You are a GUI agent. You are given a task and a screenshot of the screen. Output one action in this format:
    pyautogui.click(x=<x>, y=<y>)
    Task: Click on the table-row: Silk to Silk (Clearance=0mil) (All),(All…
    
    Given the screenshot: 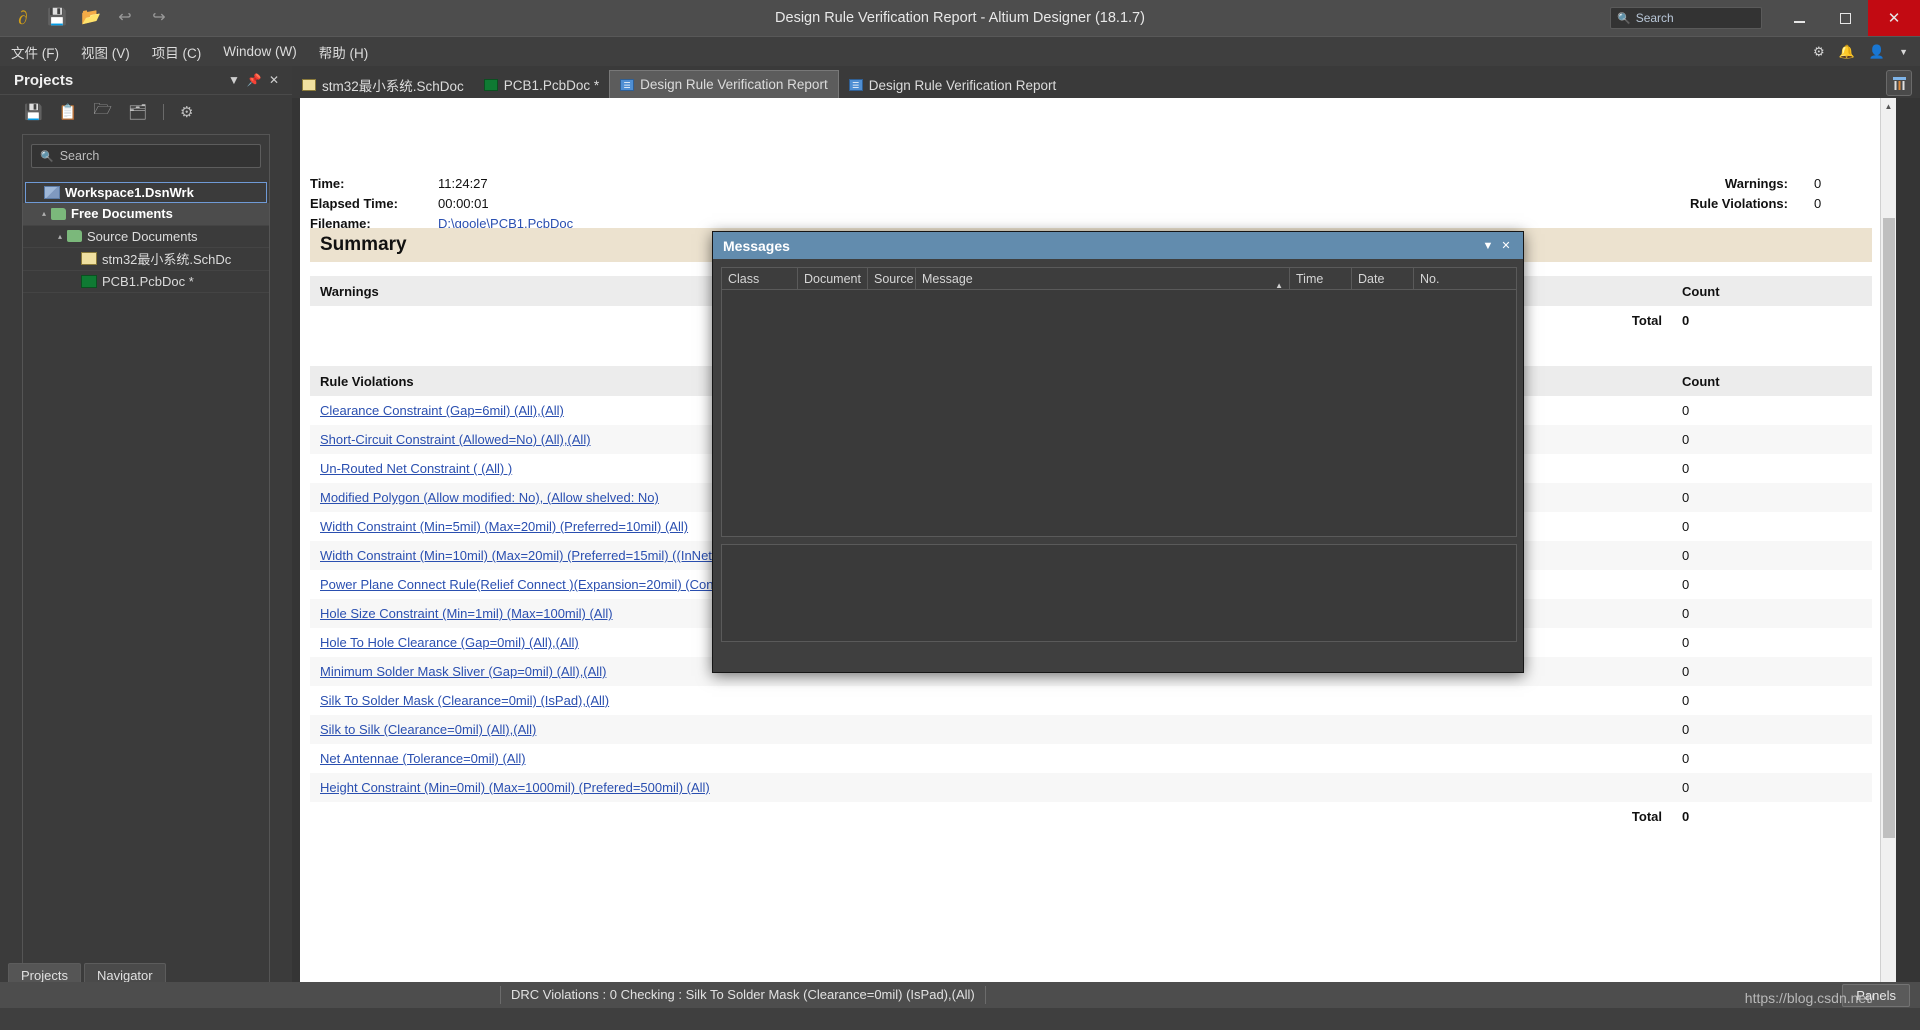 What is the action you would take?
    pyautogui.click(x=1091, y=729)
    